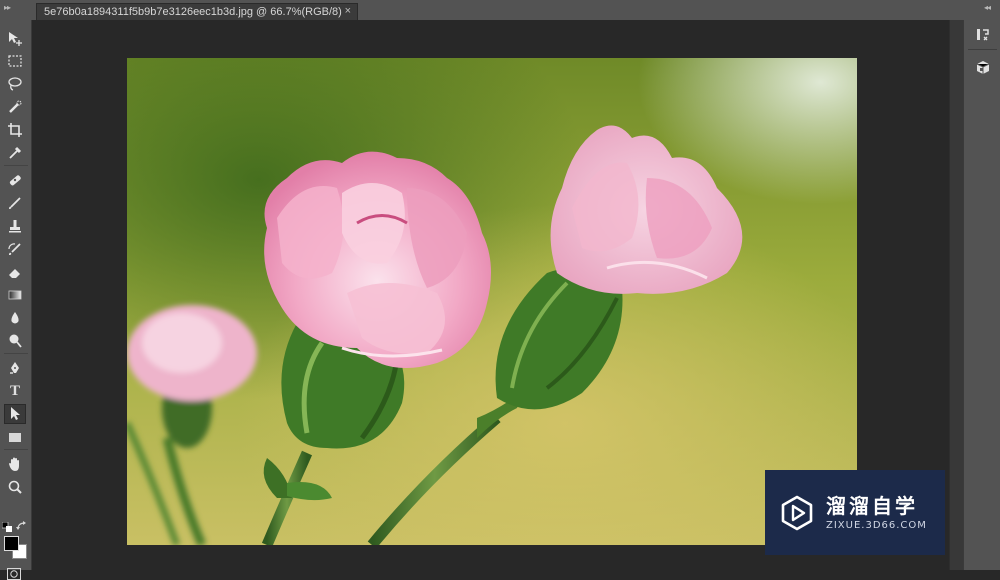  I want to click on brush-icon, so click(15, 203).